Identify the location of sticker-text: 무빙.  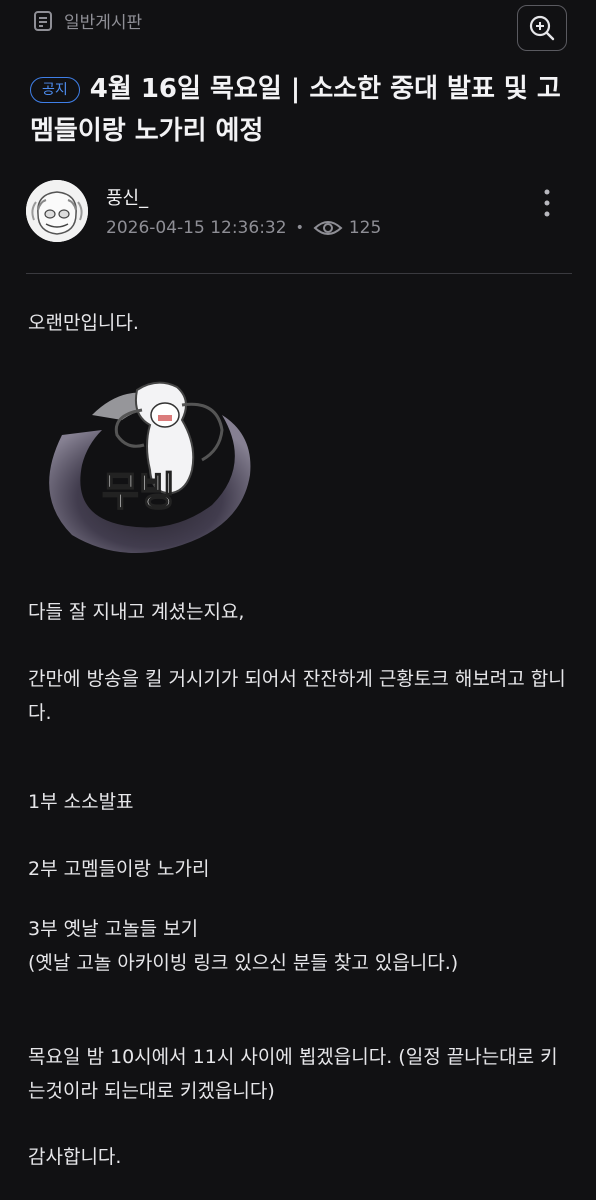
(139, 492).